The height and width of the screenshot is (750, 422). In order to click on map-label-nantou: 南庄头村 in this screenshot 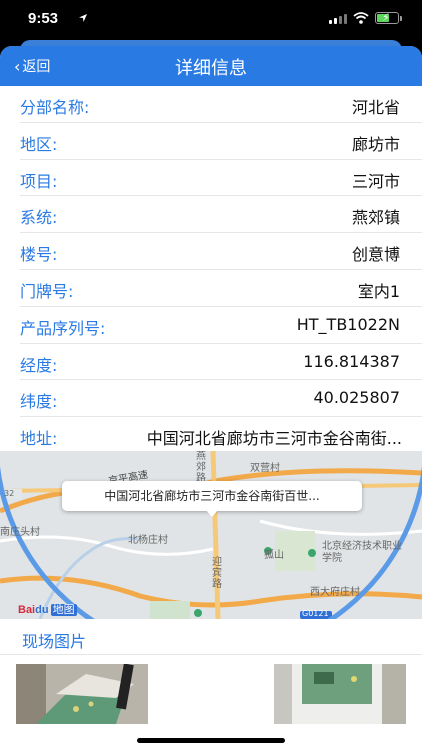, I will do `click(20, 532)`.